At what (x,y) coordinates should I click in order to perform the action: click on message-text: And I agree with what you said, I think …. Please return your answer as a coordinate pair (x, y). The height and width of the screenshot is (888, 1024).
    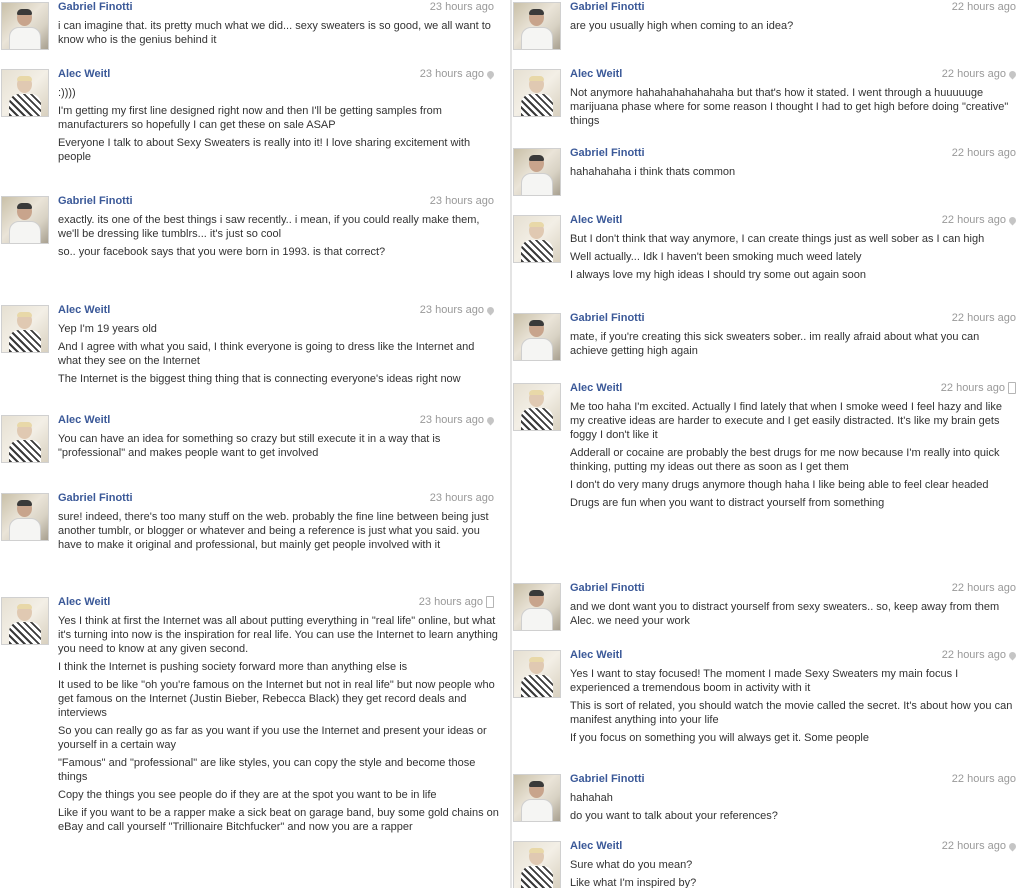
    Looking at the image, I should click on (268, 354).